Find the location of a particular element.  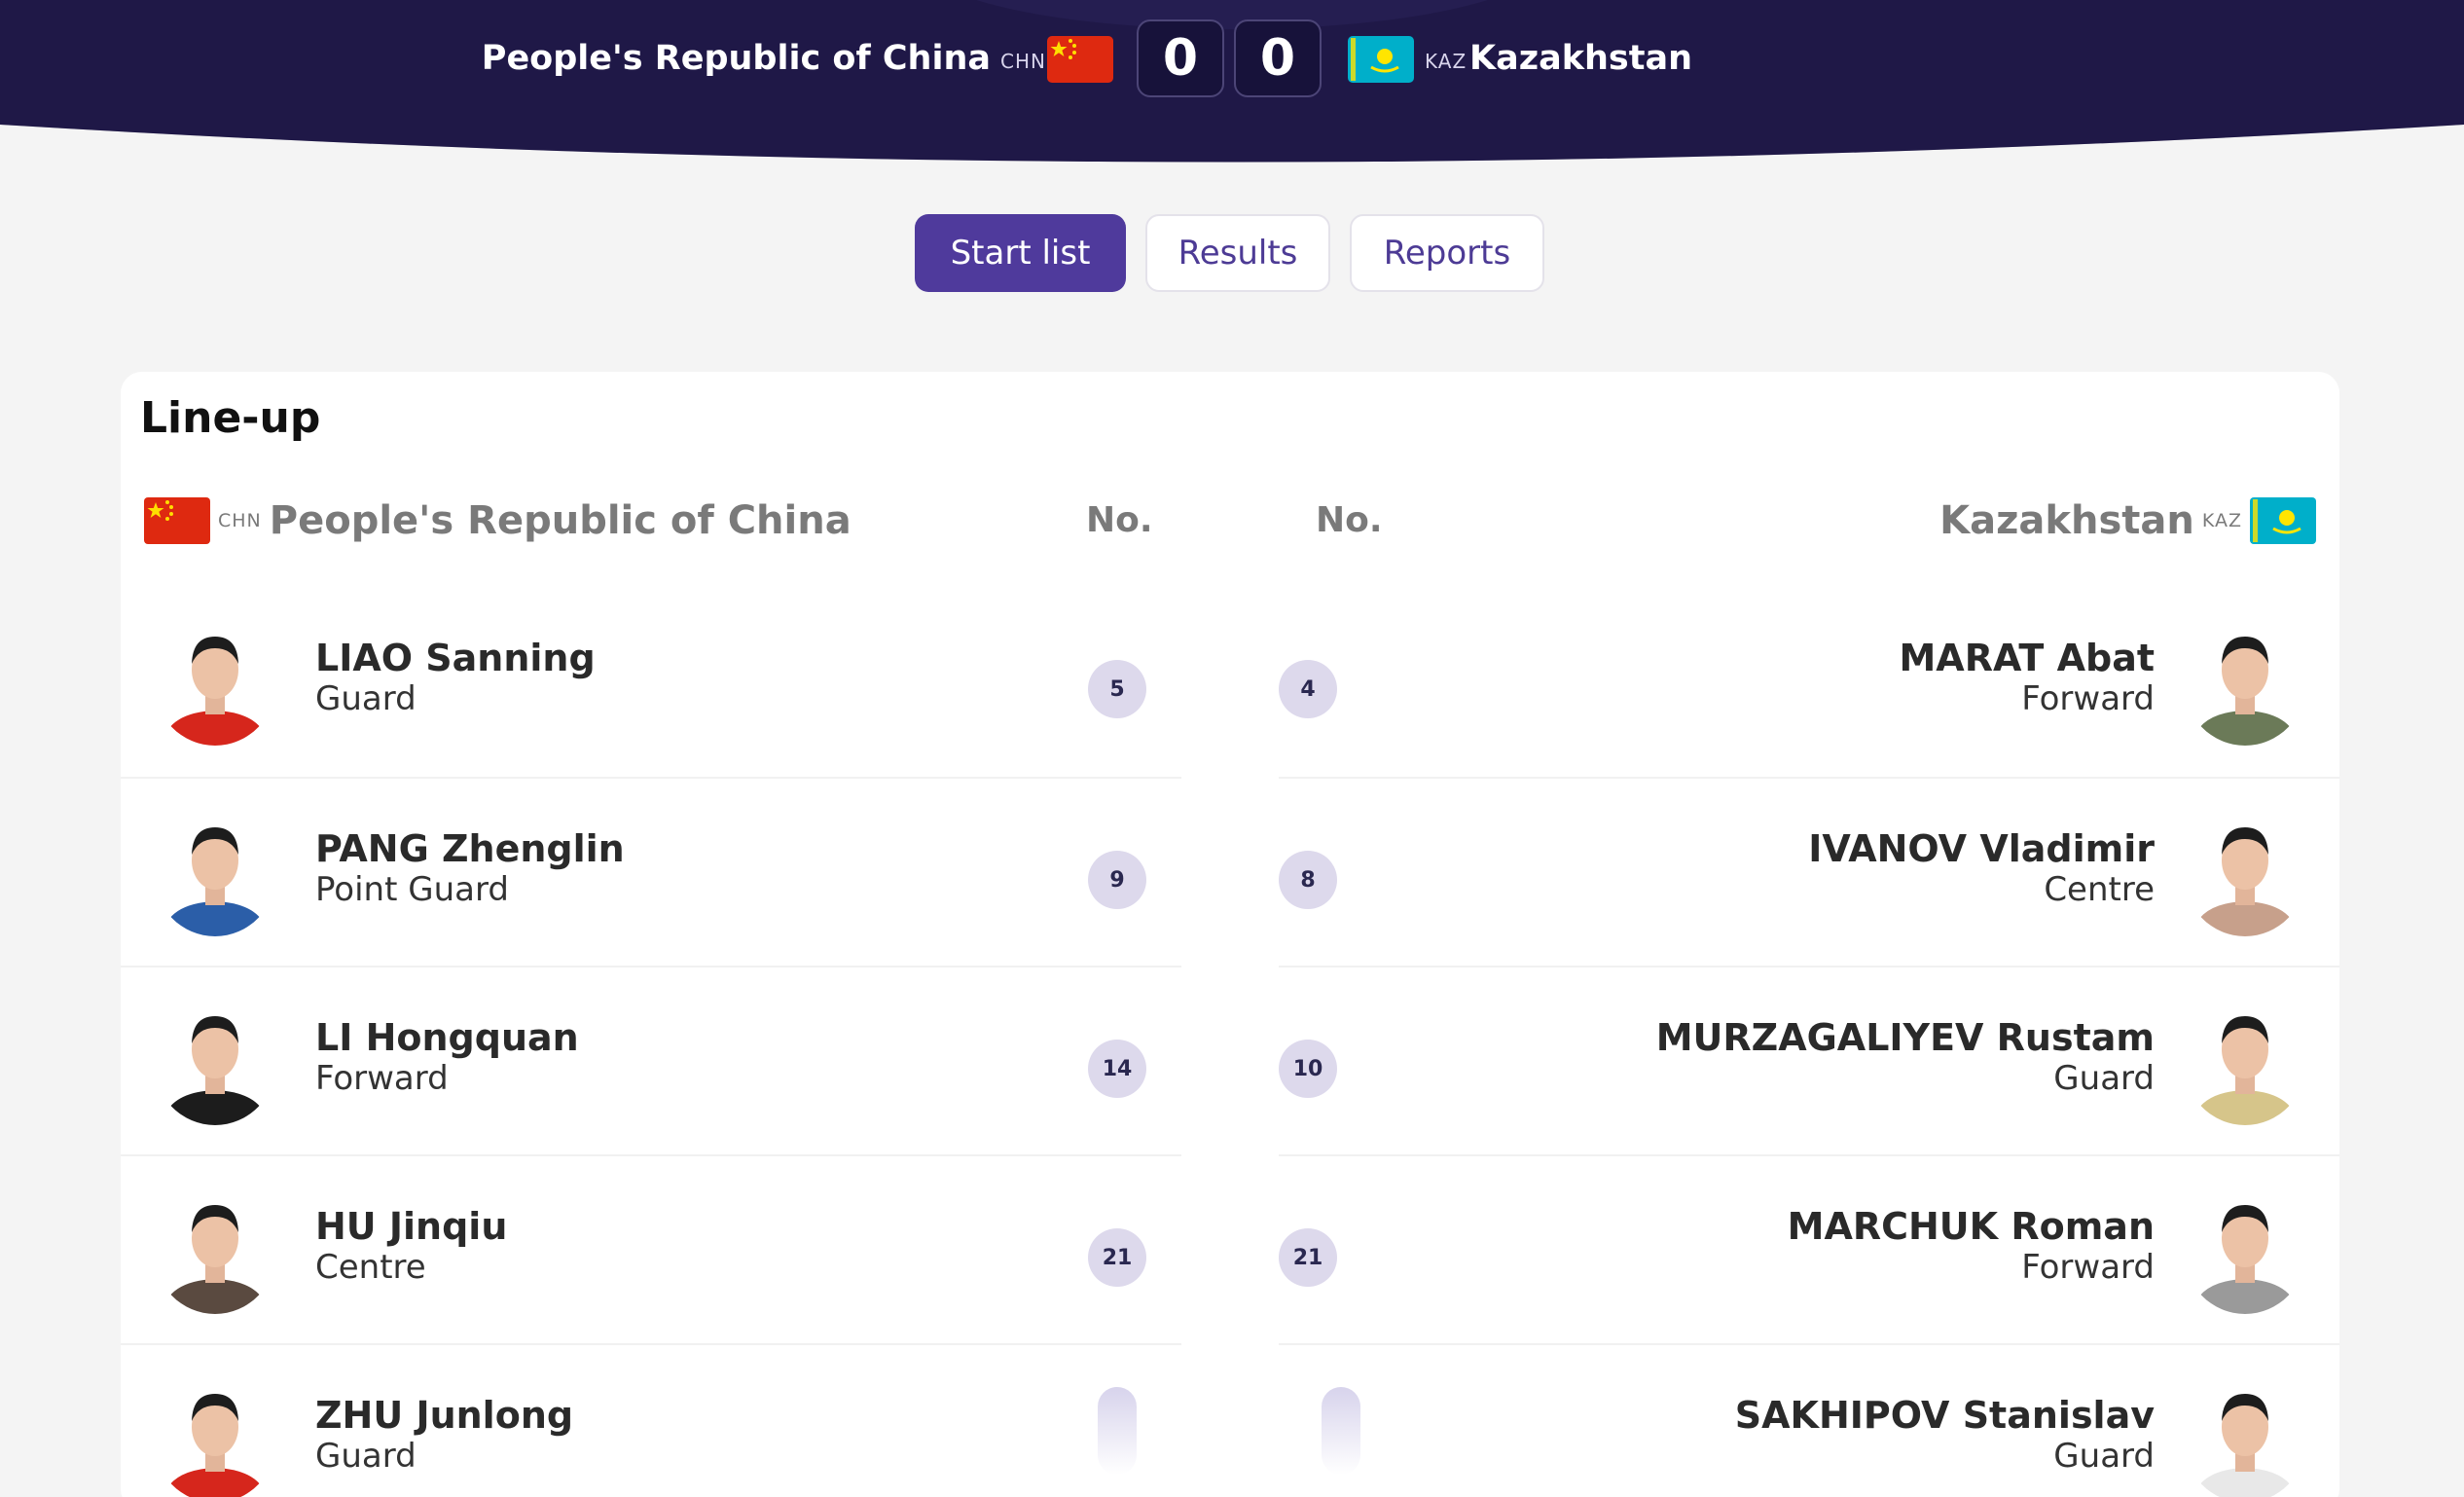

player-name: LIAO Sanning is located at coordinates (455, 658).